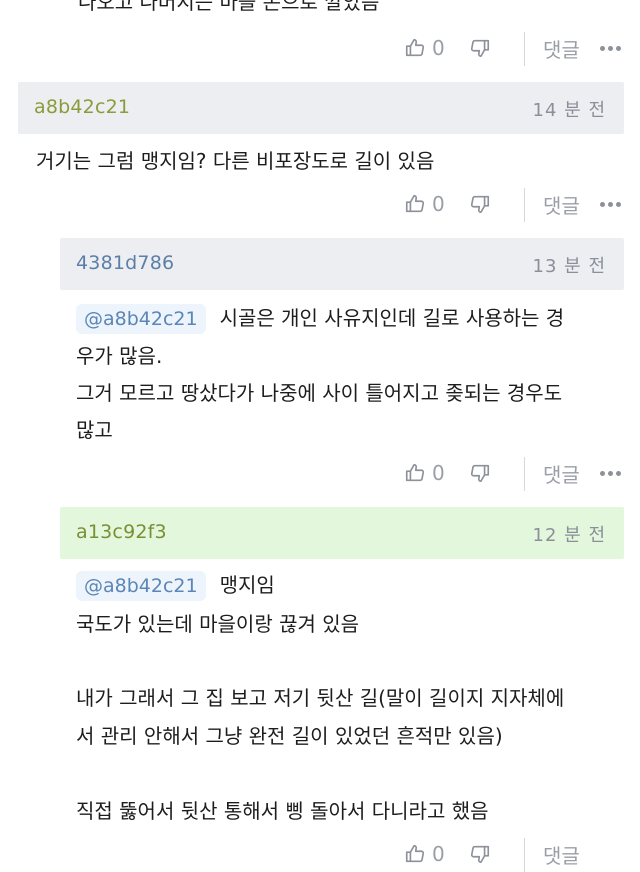 This screenshot has height=872, width=640. I want to click on comment-body-line: @a8b42c21 맹지임, so click(175, 585).